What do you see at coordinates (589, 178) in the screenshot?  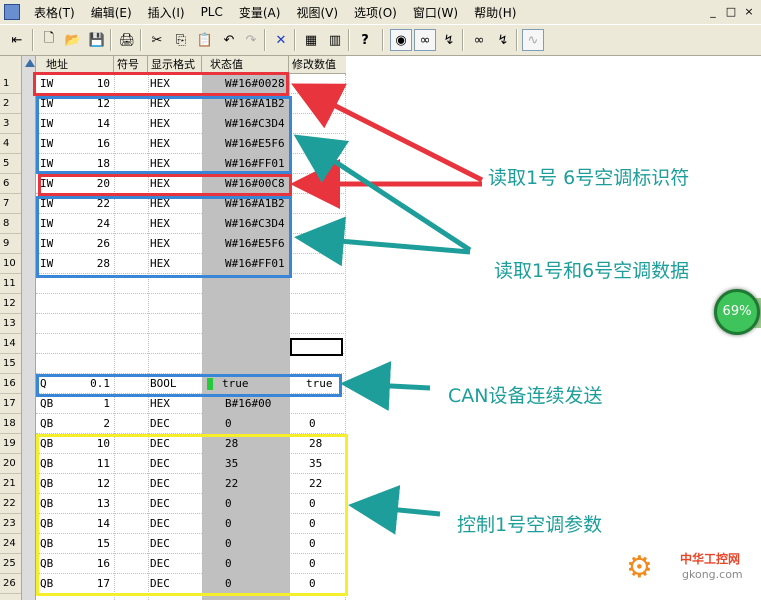 I see `note-read-identifier: 读取1号 6号空调标识符` at bounding box center [589, 178].